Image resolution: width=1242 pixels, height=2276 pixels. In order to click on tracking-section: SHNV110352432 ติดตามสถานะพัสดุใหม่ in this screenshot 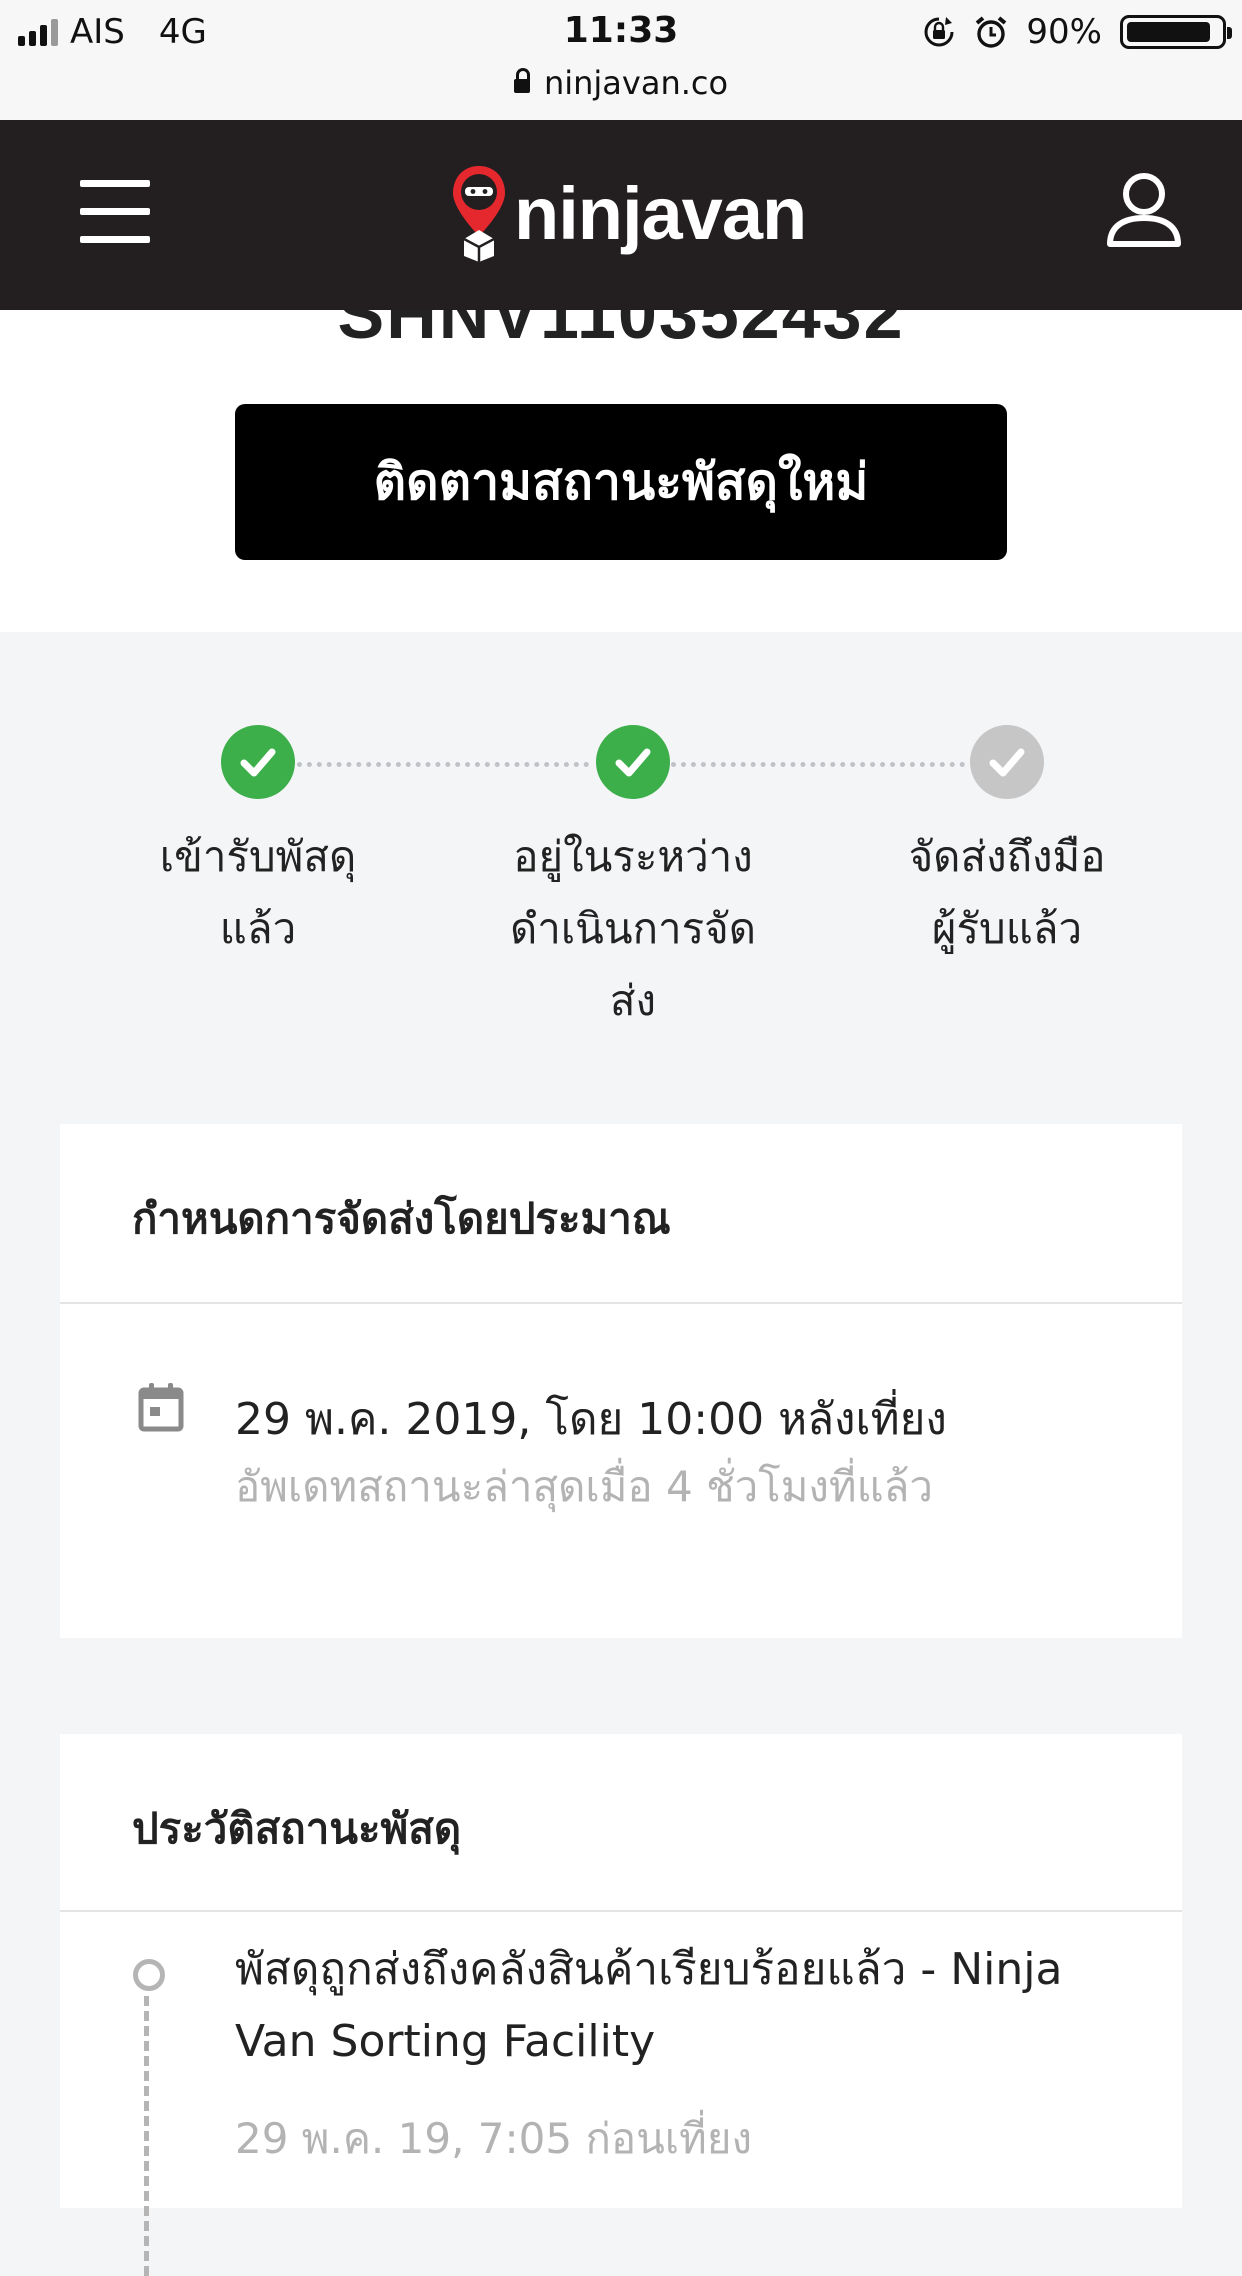, I will do `click(621, 471)`.